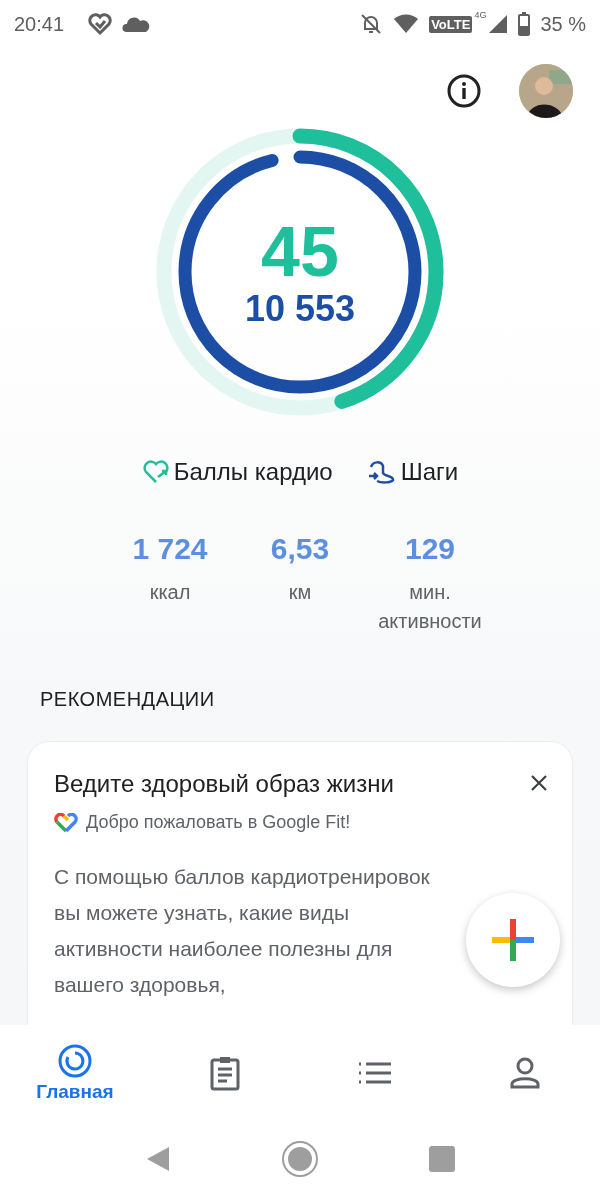  I want to click on plus-icon, so click(513, 940).